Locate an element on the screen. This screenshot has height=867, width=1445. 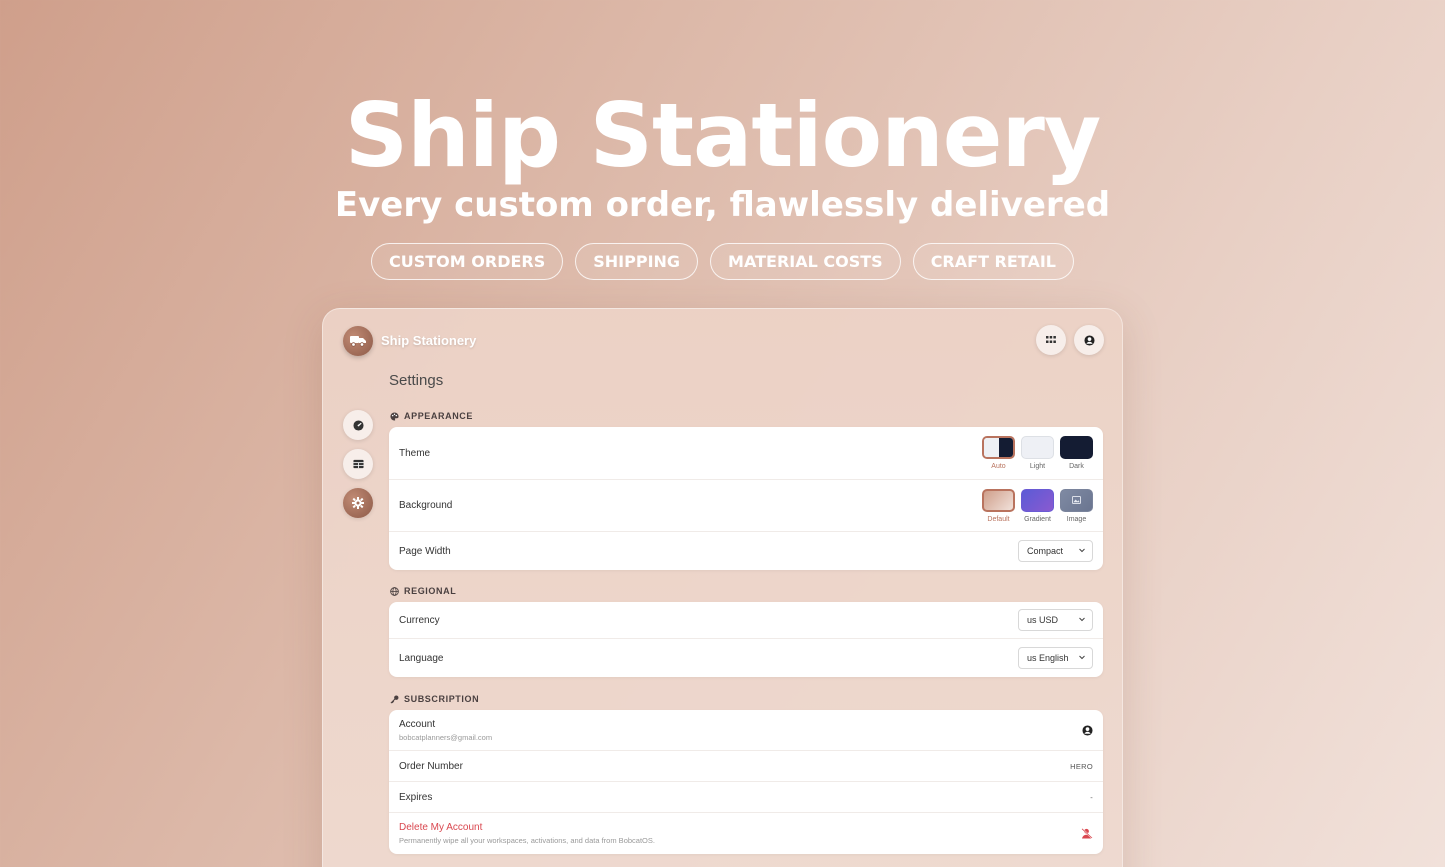
section-appearance: APPEARANCE is located at coordinates (431, 416).